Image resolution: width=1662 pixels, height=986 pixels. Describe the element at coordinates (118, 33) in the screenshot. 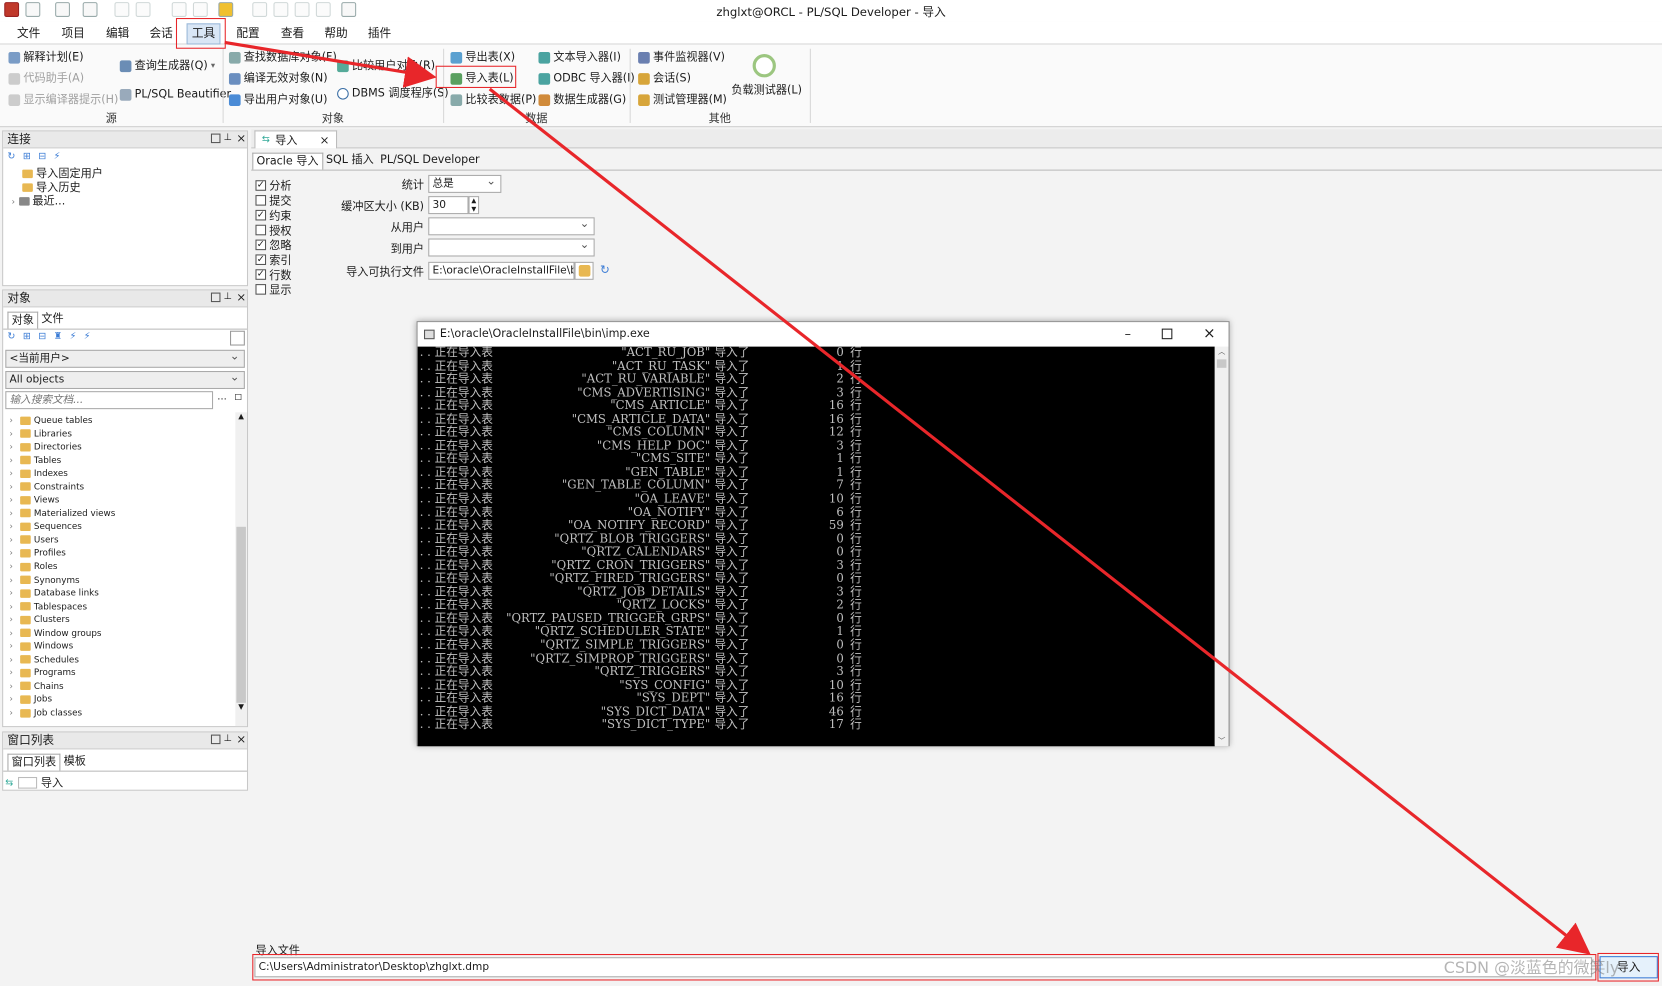

I see `menu-edit: 编辑` at that location.